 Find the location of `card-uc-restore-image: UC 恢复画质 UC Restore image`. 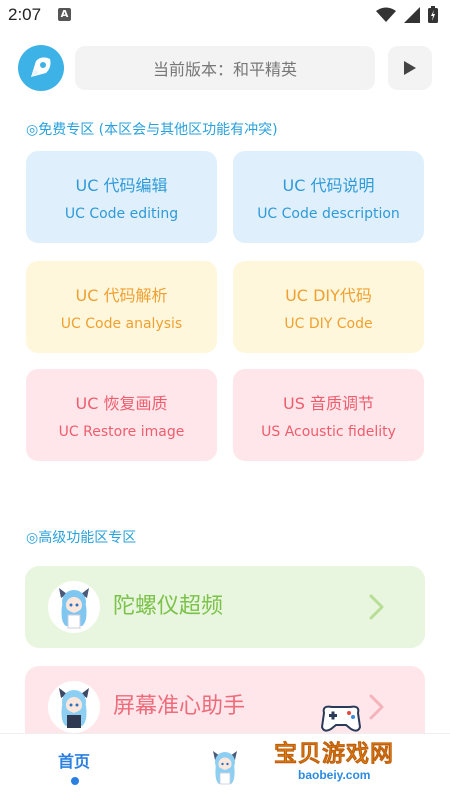

card-uc-restore-image: UC 恢复画质 UC Restore image is located at coordinates (121, 415).